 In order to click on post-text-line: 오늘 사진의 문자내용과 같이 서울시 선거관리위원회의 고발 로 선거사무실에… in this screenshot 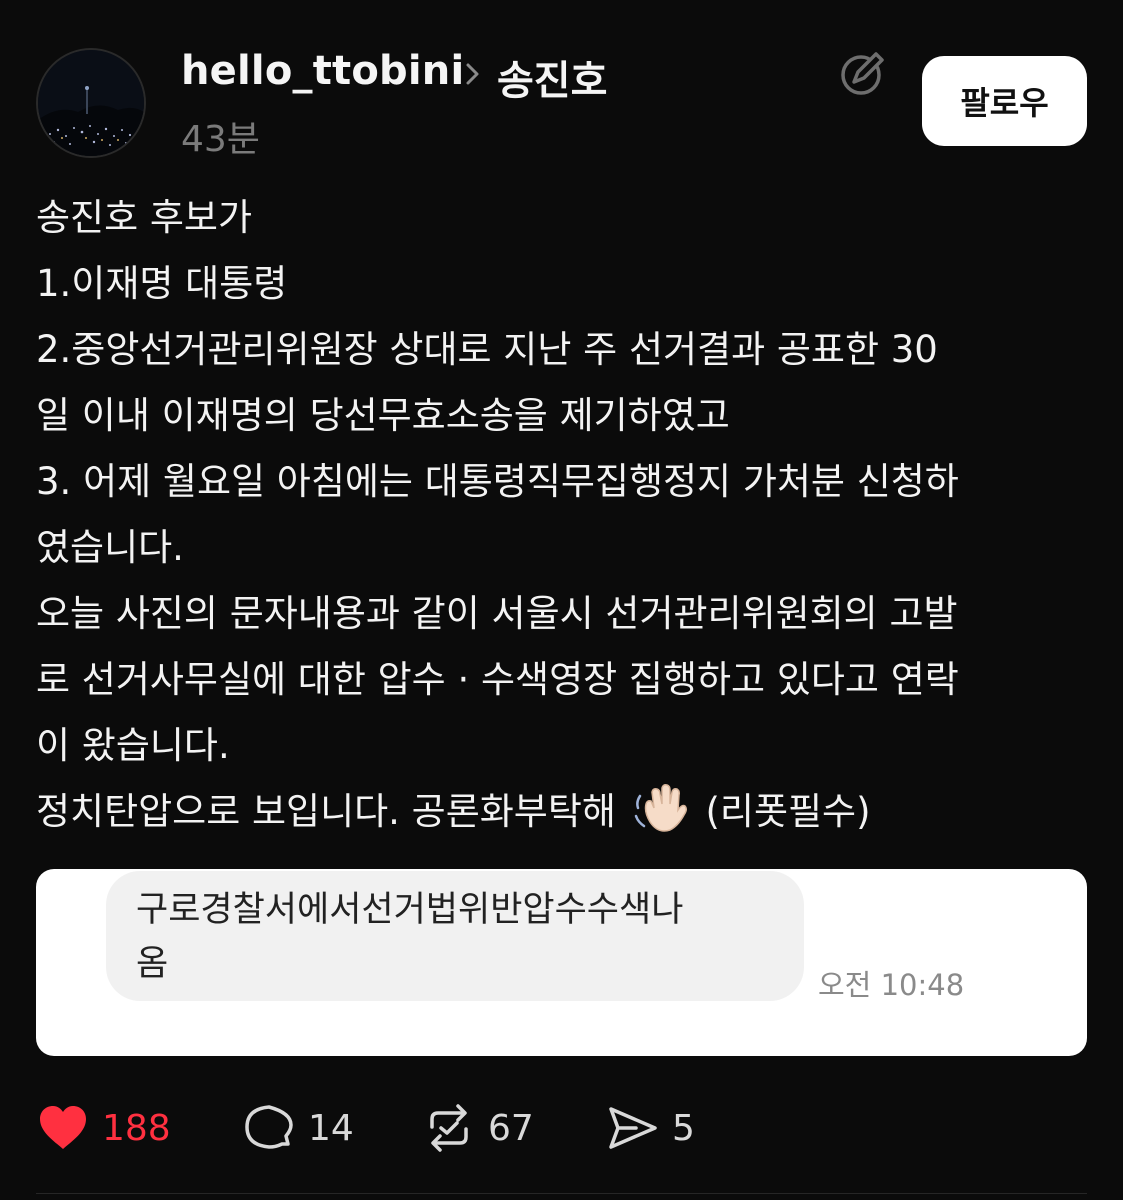, I will do `click(497, 679)`.